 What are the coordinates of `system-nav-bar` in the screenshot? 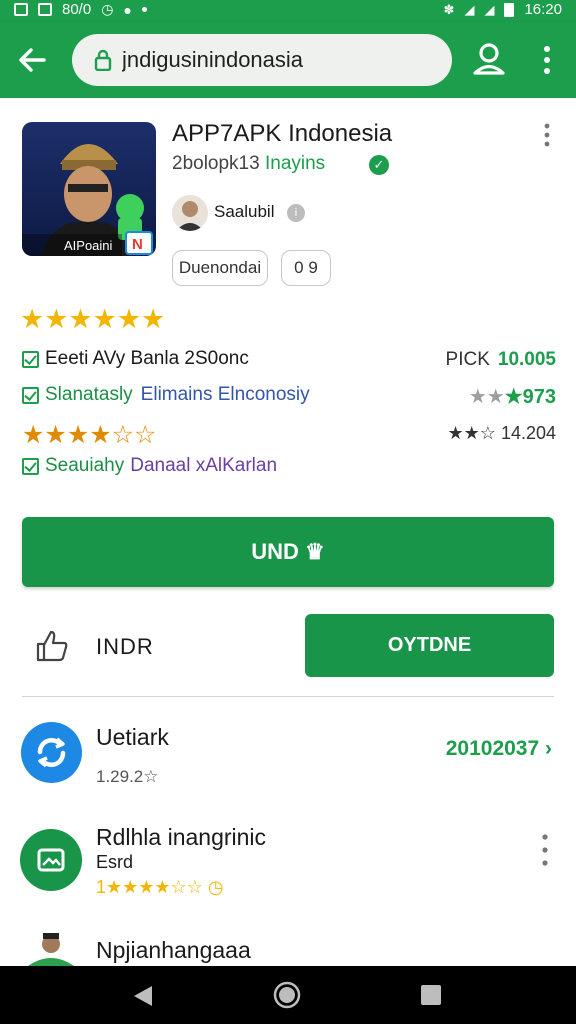 It's located at (288, 995).